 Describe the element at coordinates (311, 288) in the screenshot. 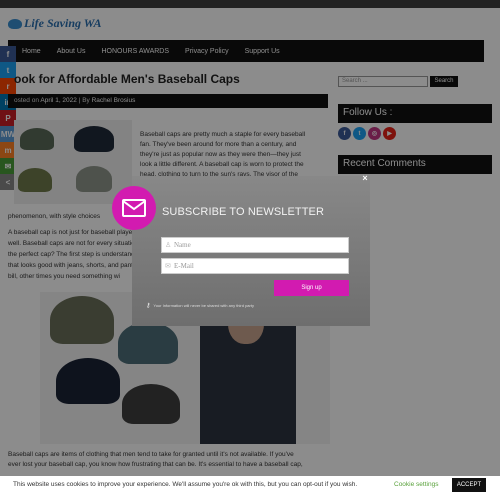

I see `signup-button: Sign up` at that location.